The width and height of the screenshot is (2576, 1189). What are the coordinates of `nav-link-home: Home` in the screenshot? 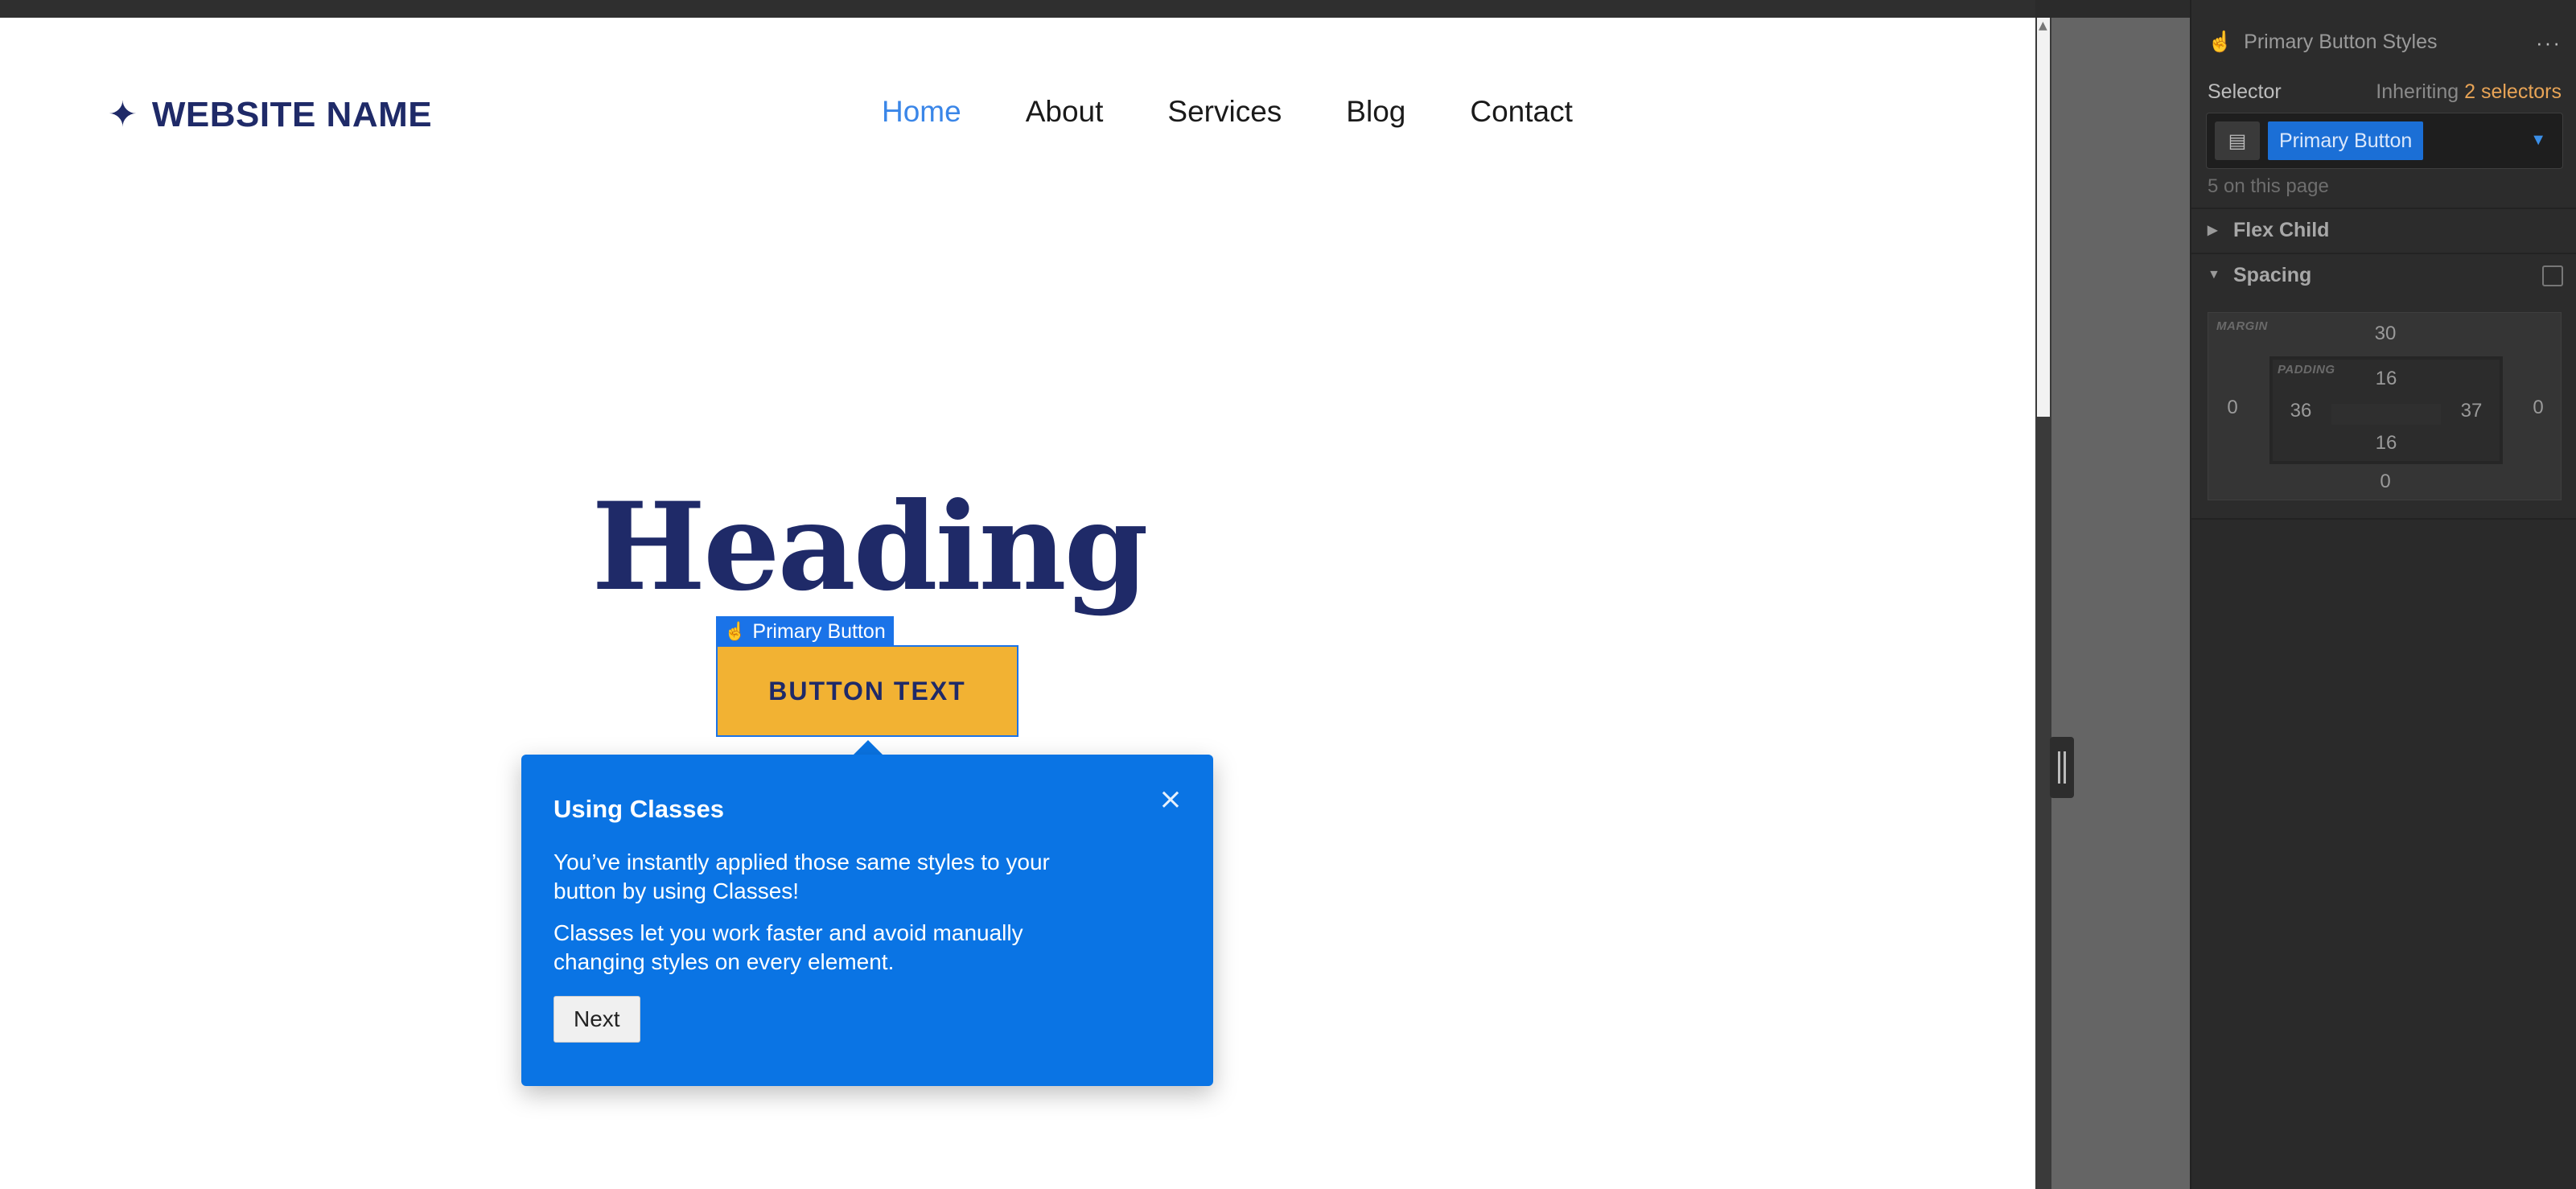 It's located at (921, 112).